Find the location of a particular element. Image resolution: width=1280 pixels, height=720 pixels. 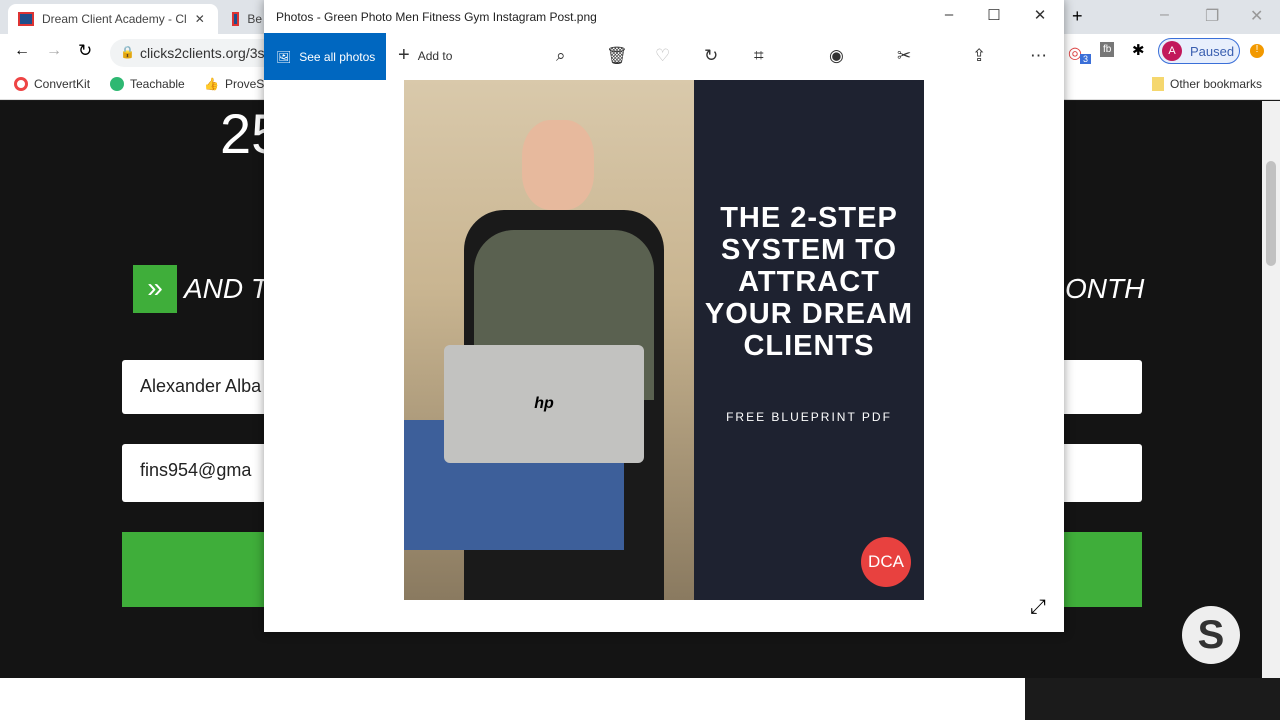

bookmark-teachable: Teachable is located at coordinates (147, 84).